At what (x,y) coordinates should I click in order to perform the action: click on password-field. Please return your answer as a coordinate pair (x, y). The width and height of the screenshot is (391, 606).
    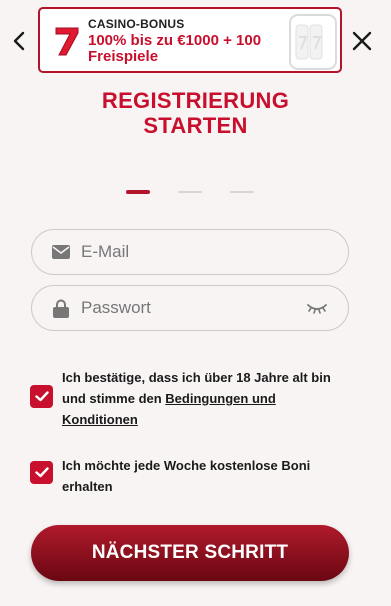
    Looking at the image, I should click on (190, 308).